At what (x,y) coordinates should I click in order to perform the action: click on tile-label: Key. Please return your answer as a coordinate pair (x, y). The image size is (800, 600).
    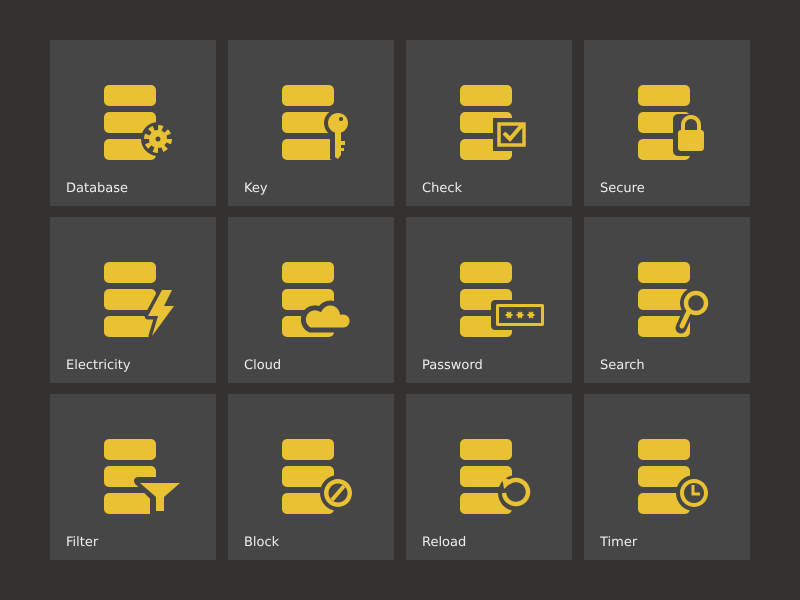
    Looking at the image, I should click on (256, 189).